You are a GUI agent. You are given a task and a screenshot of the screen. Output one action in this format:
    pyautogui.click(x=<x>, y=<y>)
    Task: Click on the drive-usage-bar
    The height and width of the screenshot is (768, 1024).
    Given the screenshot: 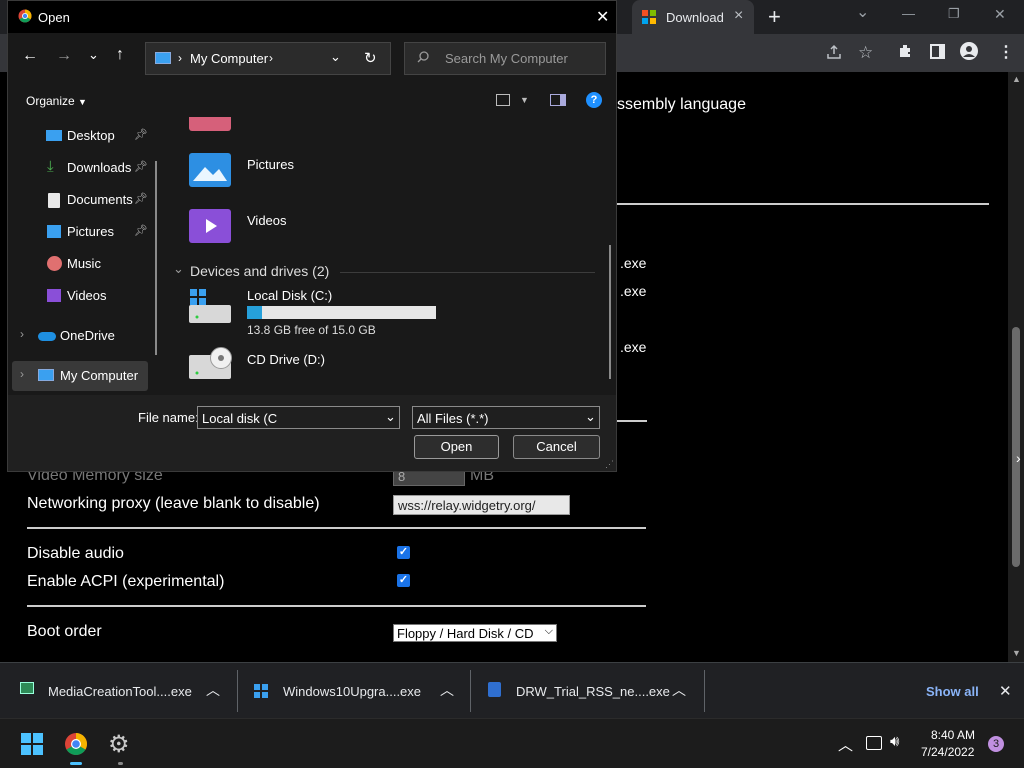 What is the action you would take?
    pyautogui.click(x=341, y=312)
    